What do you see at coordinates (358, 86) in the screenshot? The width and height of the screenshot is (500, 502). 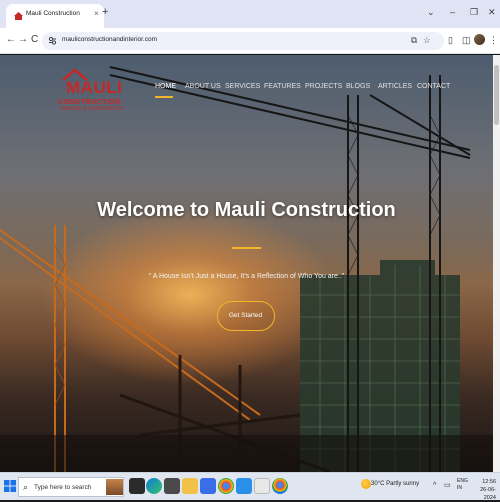 I see `nav-item-blogs: BLOGS` at bounding box center [358, 86].